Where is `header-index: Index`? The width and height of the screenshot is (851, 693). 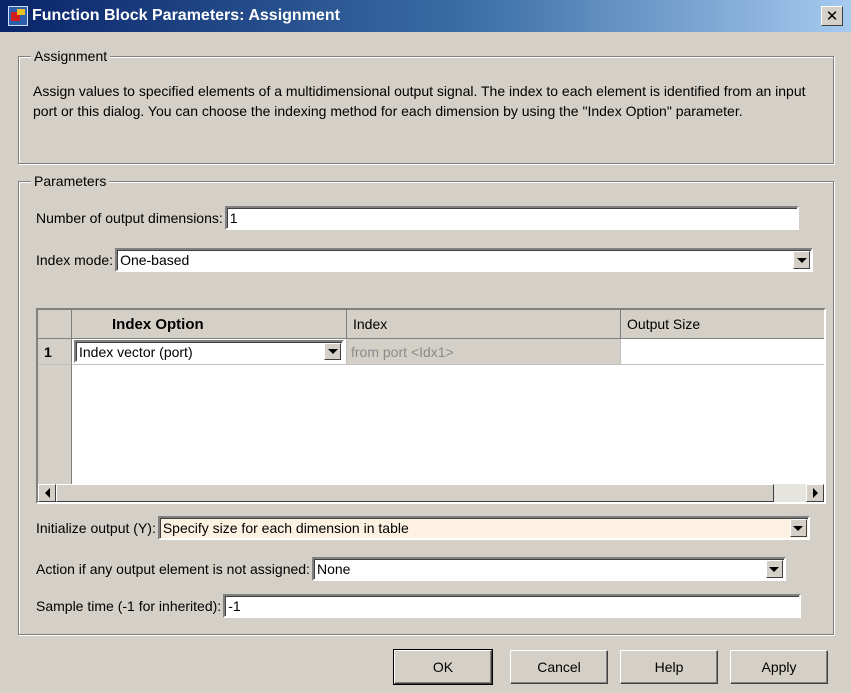 header-index: Index is located at coordinates (484, 324).